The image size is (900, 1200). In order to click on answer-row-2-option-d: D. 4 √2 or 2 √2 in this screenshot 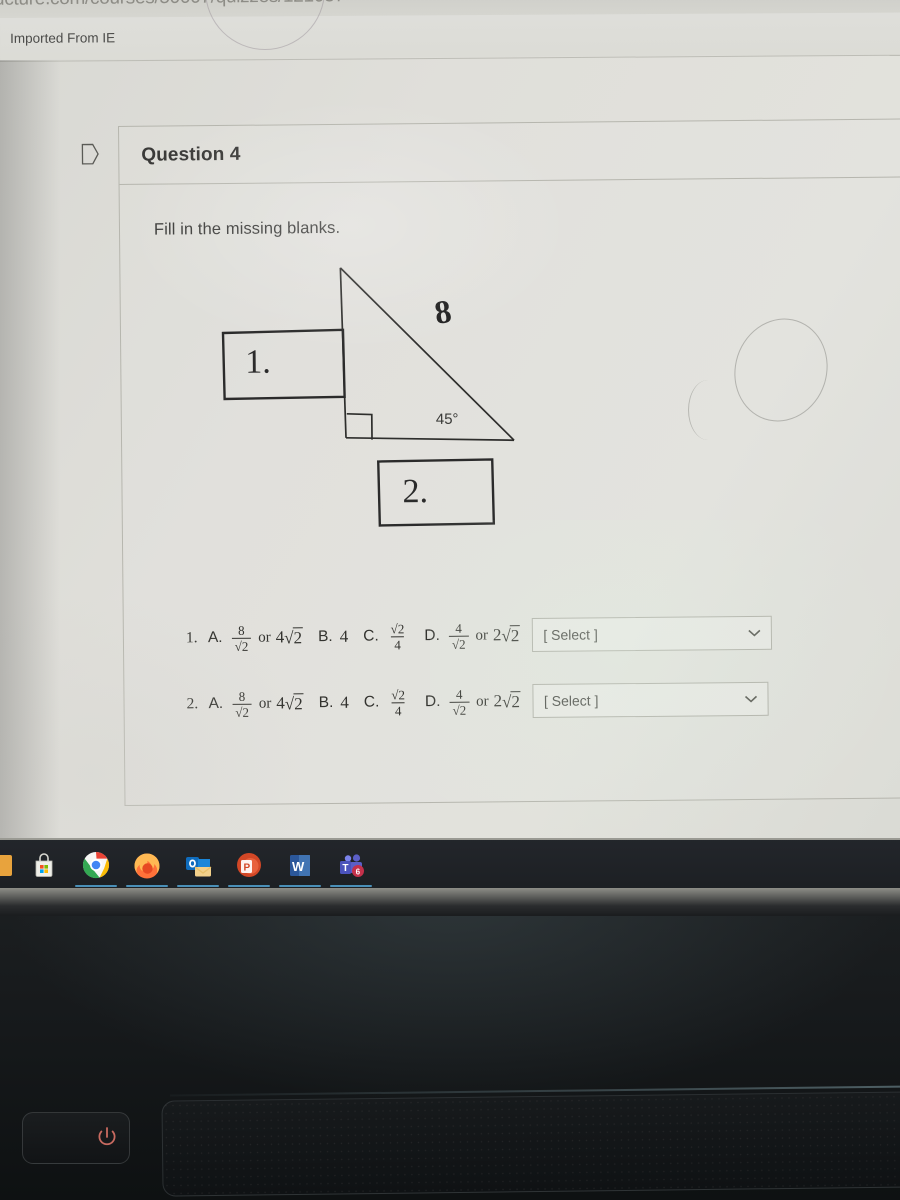, I will do `click(473, 702)`.